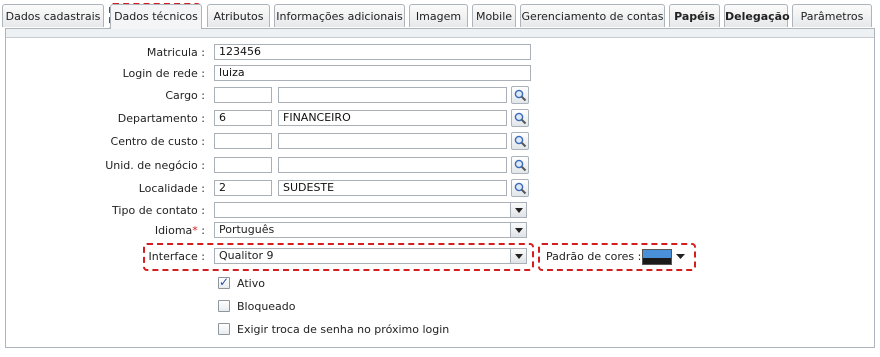  I want to click on centro-custo-name-input, so click(392, 141).